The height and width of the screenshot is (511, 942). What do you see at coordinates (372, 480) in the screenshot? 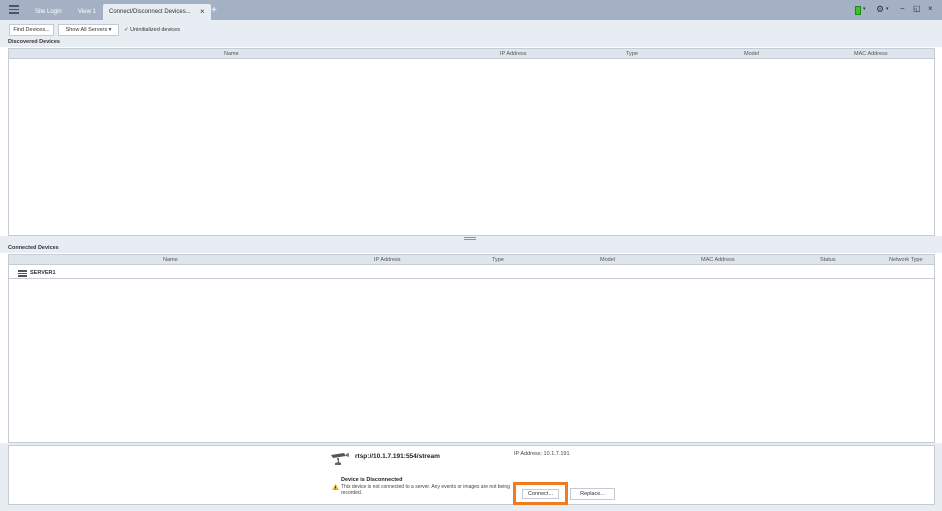
I see `disconnected-status-title: Device is Disconnected` at bounding box center [372, 480].